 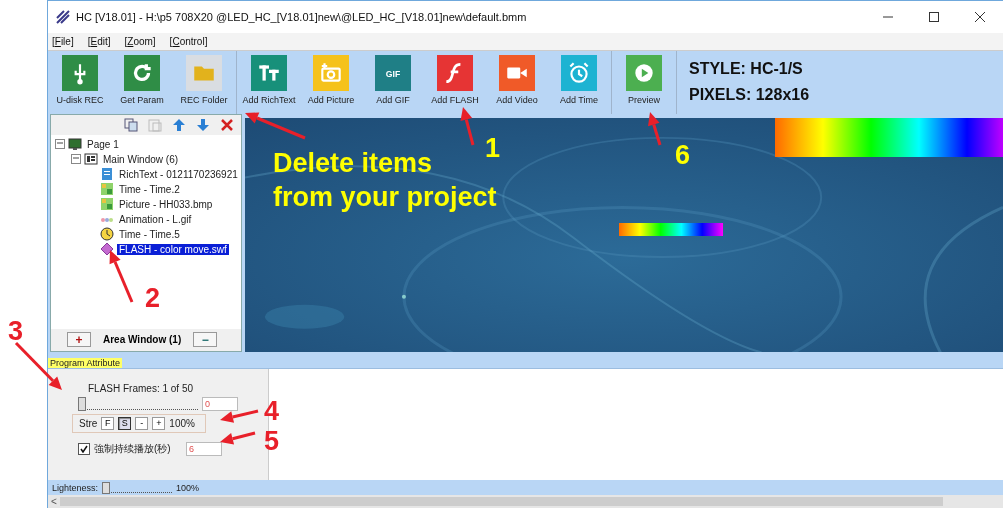 I want to click on remove-area-button: −, so click(x=205, y=340).